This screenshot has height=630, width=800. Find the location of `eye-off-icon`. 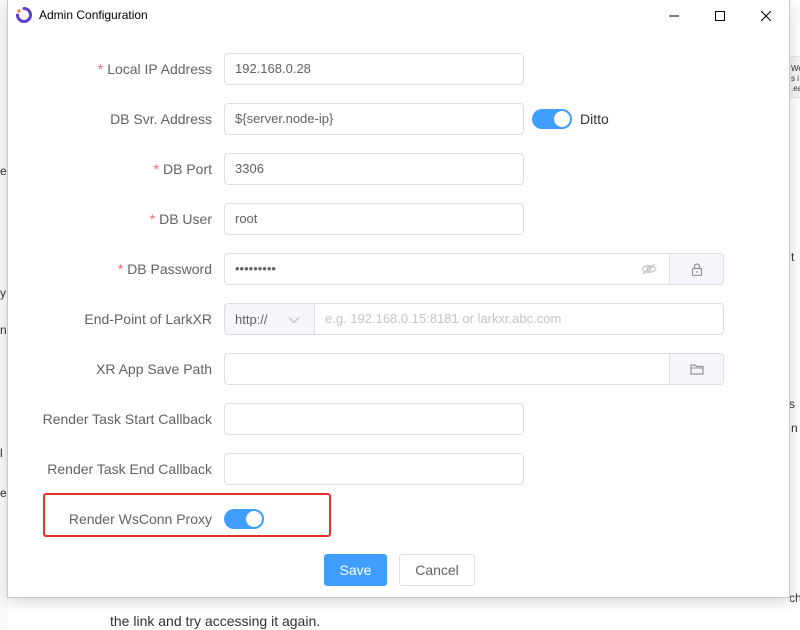

eye-off-icon is located at coordinates (649, 269).